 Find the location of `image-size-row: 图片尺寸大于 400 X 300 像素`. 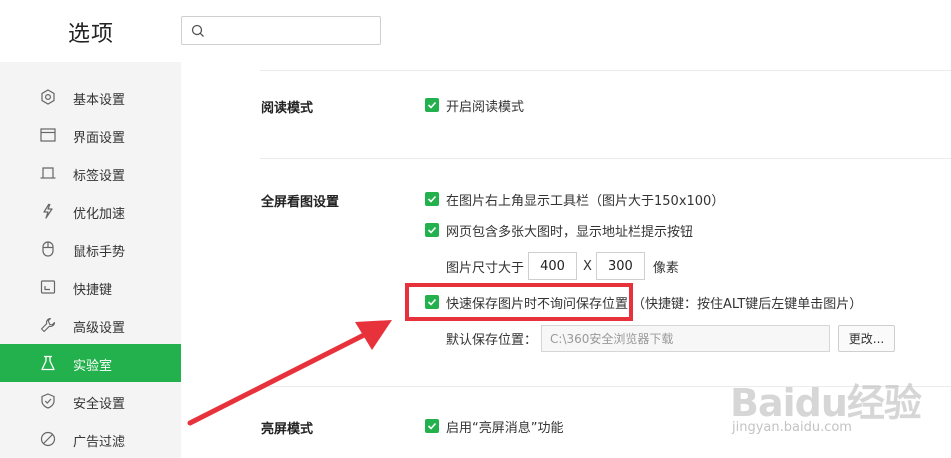

image-size-row: 图片尺寸大于 400 X 300 像素 is located at coordinates (562, 266).